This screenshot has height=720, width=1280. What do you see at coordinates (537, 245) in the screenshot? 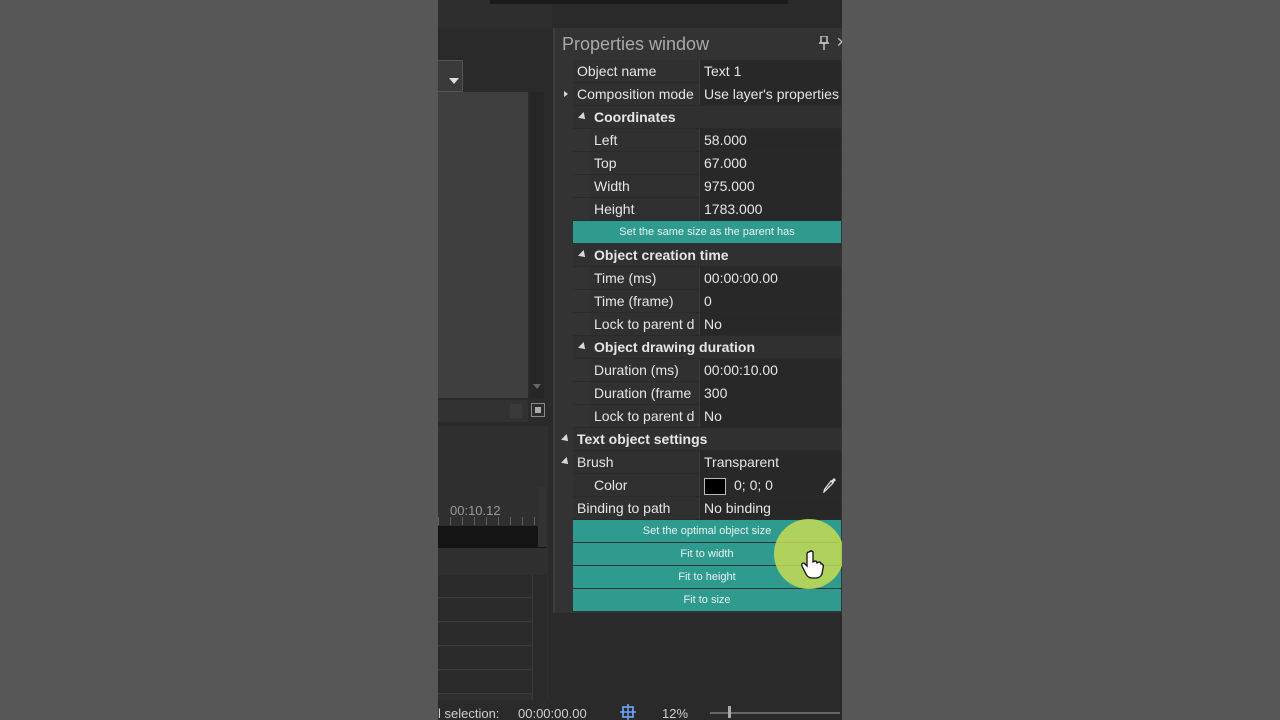
I see `preview-scrollbar` at bounding box center [537, 245].